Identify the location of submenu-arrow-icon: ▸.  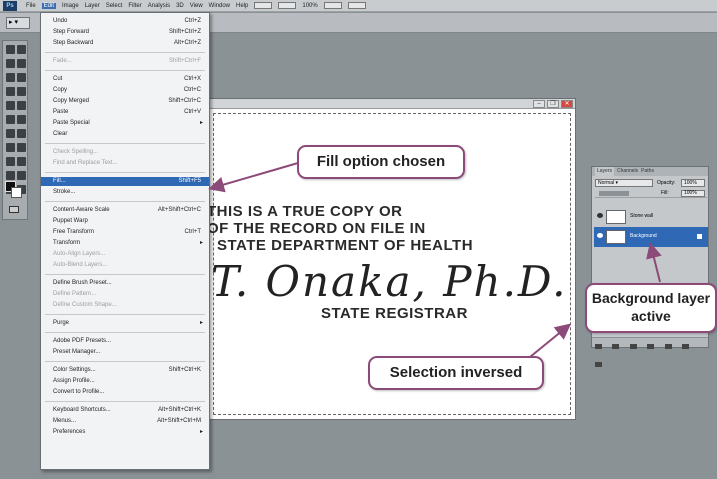
(201, 323).